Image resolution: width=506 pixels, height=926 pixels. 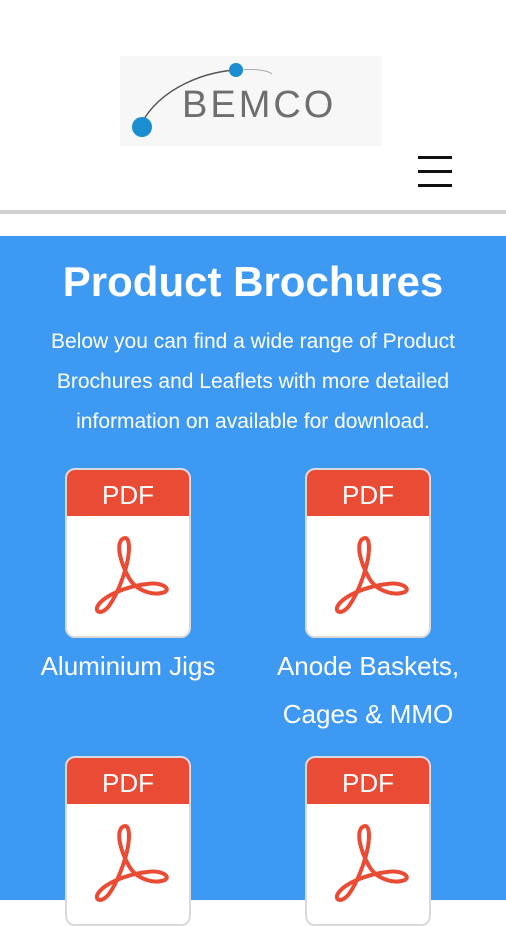 What do you see at coordinates (368, 690) in the screenshot?
I see `brochure-label: Anode Baskets, Cages & MMO` at bounding box center [368, 690].